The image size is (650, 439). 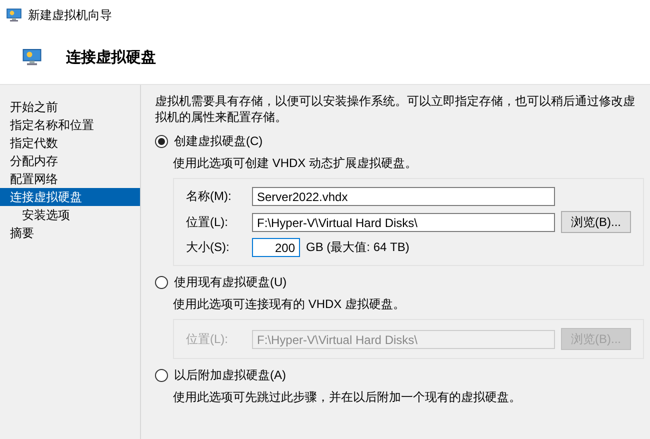 What do you see at coordinates (70, 107) in the screenshot?
I see `wizard-step: 开始之前` at bounding box center [70, 107].